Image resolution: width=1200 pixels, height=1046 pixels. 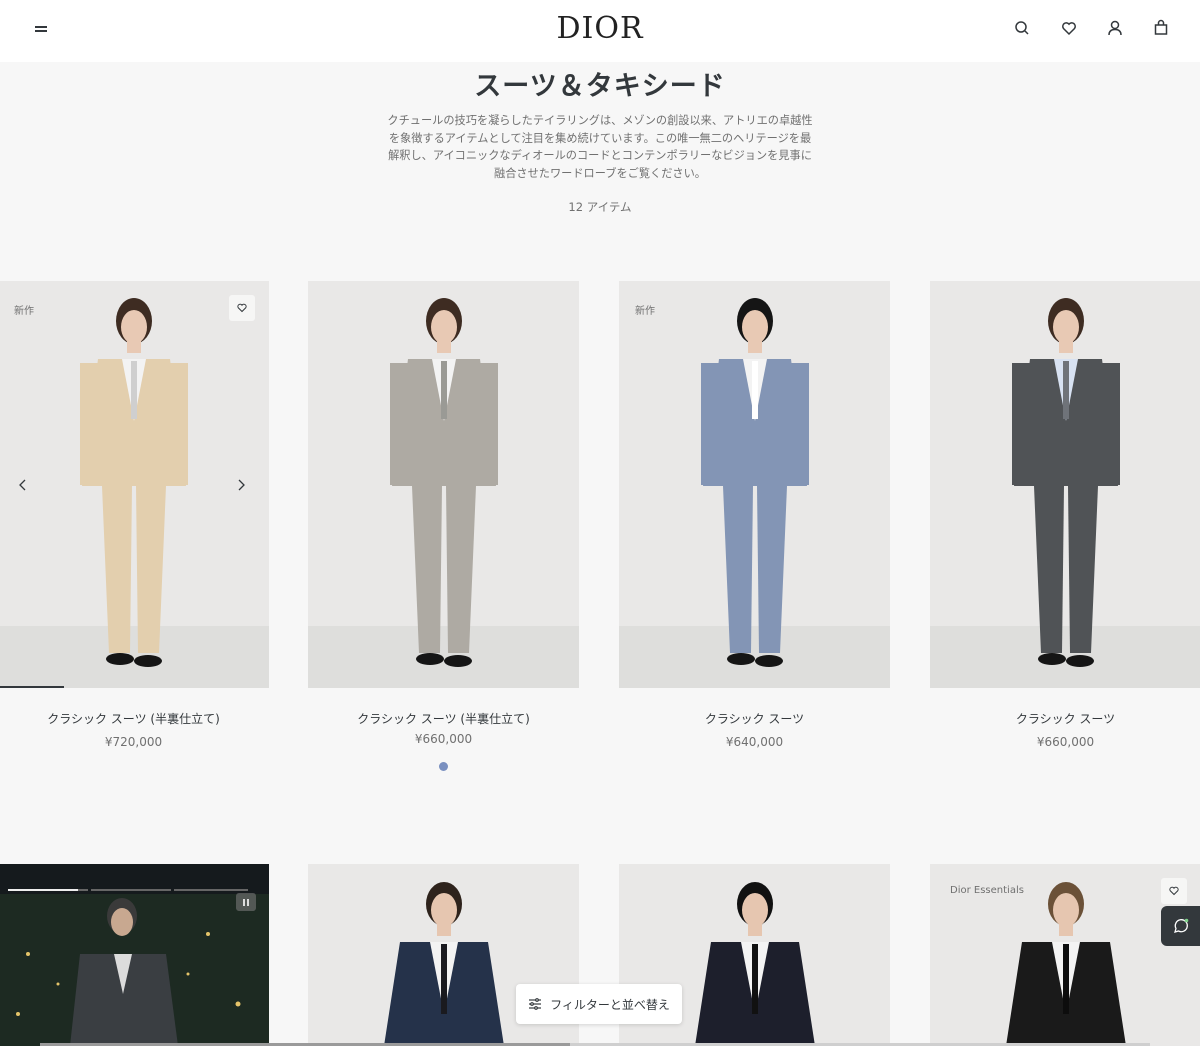 What do you see at coordinates (600, 120) in the screenshot?
I see `description-line: クチュールの技巧を凝らしたテイラリングは、メゾンの創設以来、アトリエの卓越性` at bounding box center [600, 120].